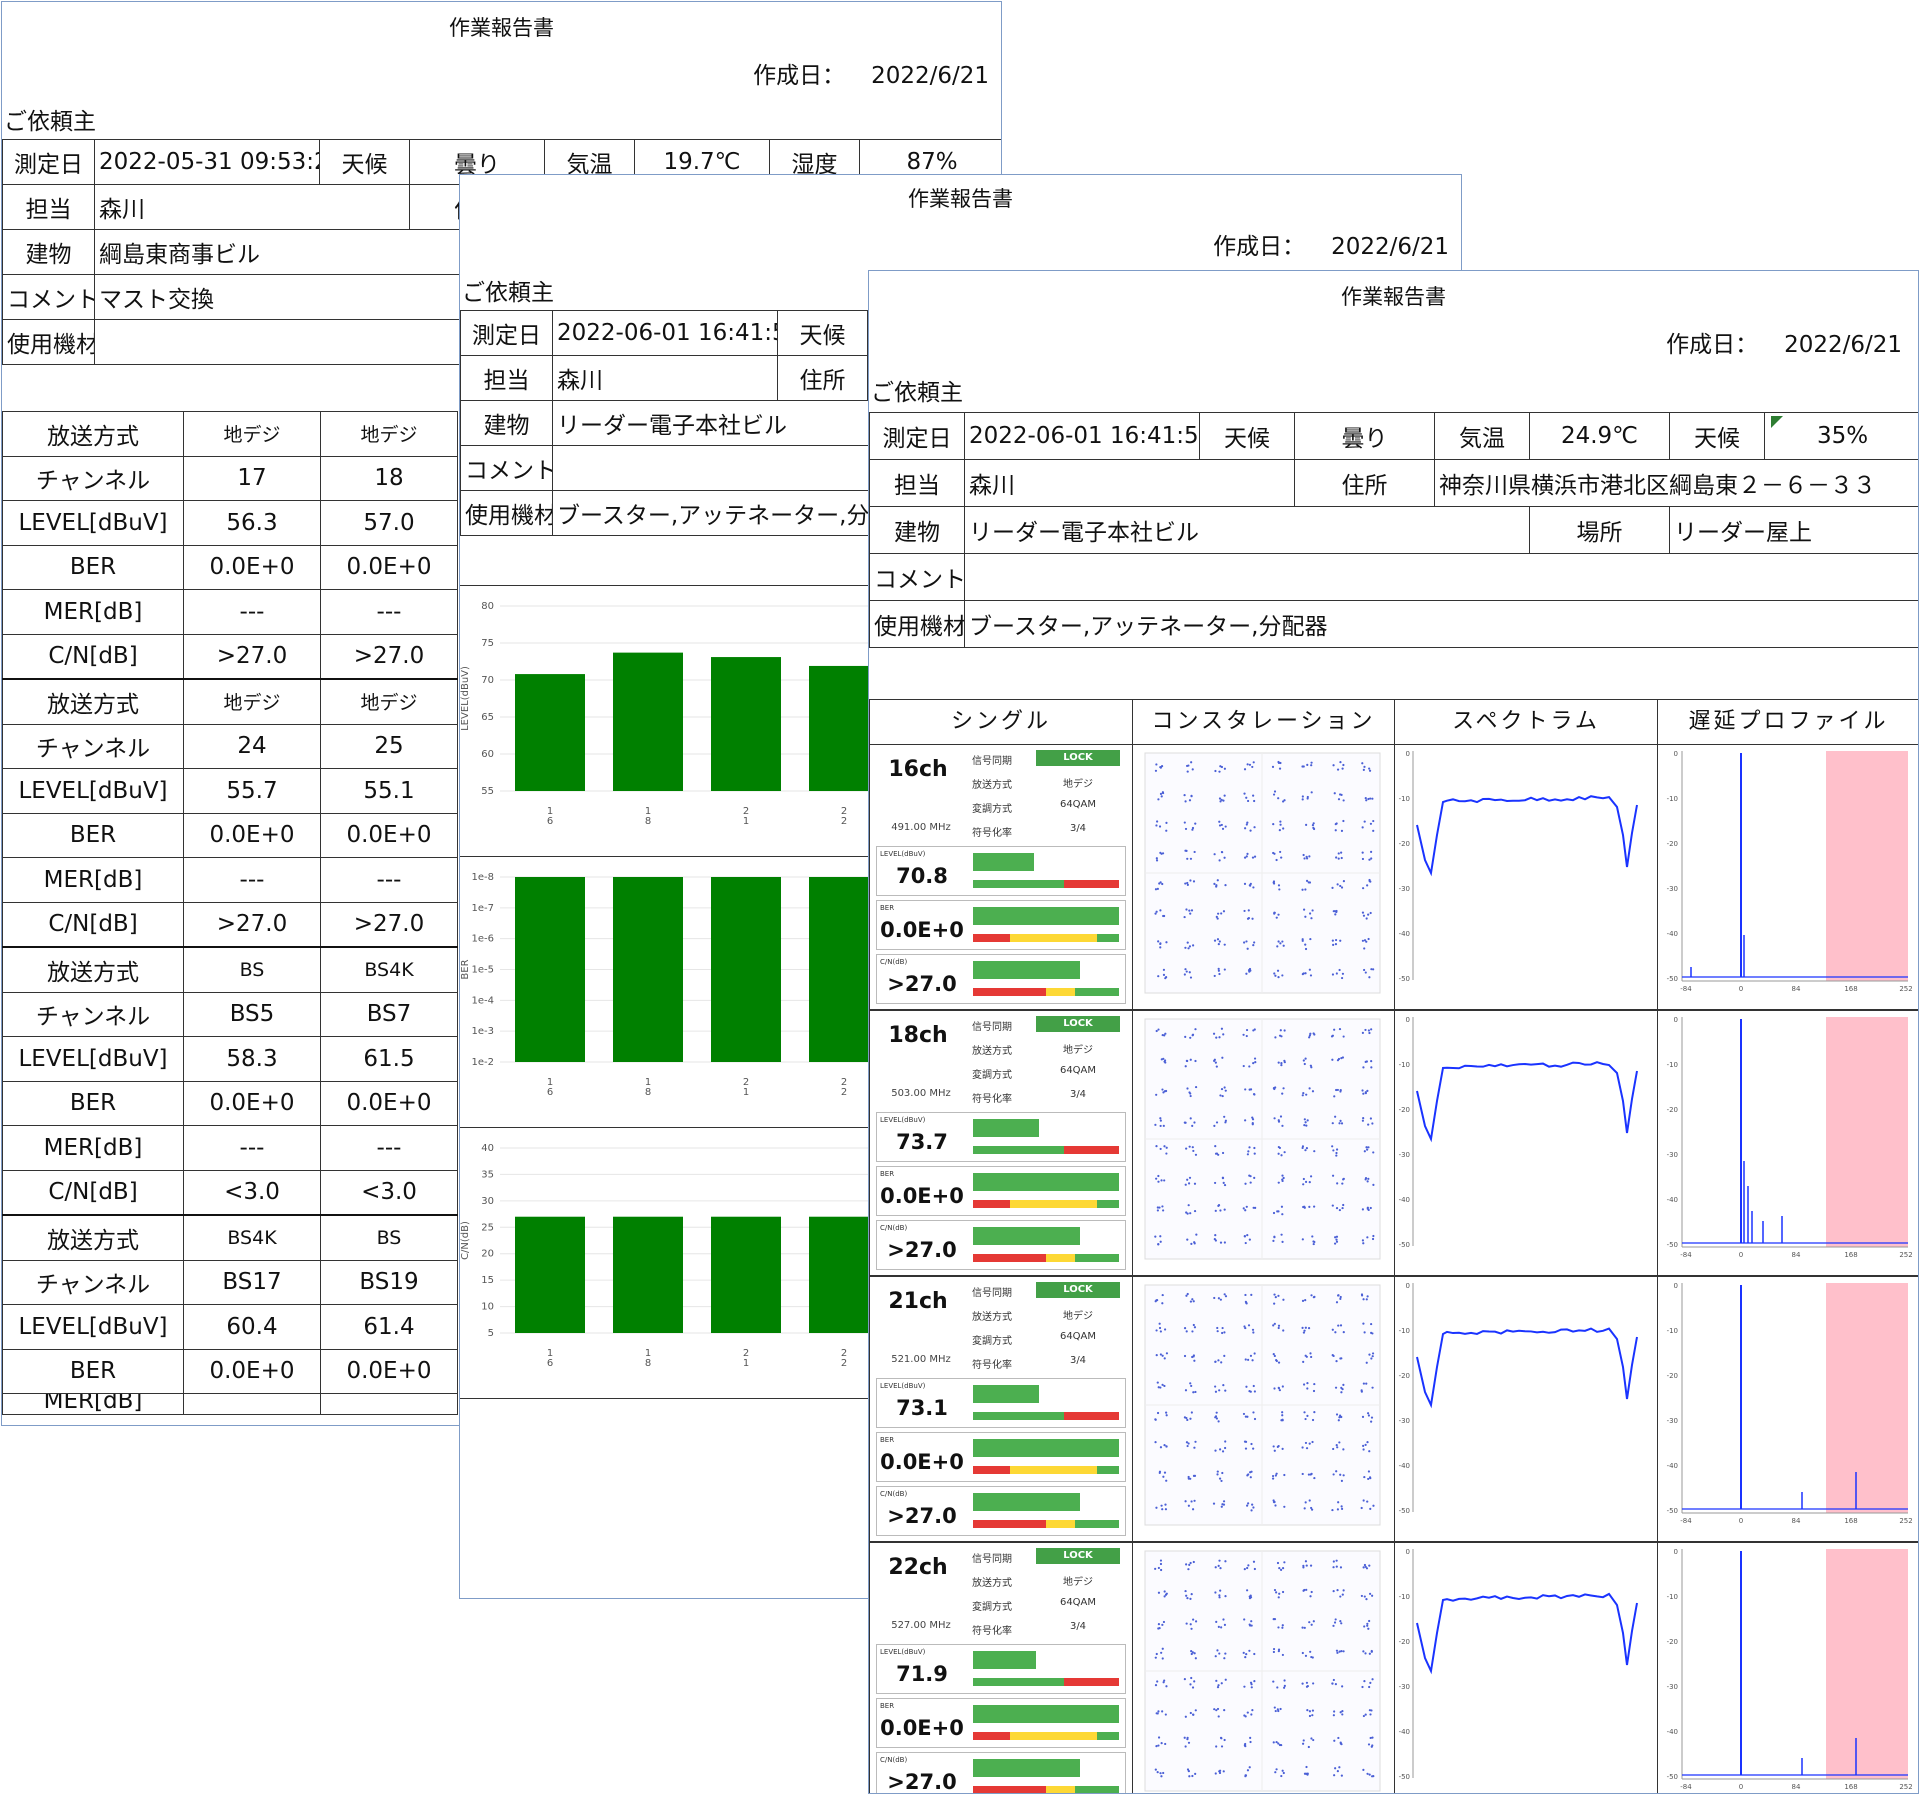 Image resolution: width=1920 pixels, height=1795 pixels. I want to click on param-value: 64QAM, so click(1078, 1336).